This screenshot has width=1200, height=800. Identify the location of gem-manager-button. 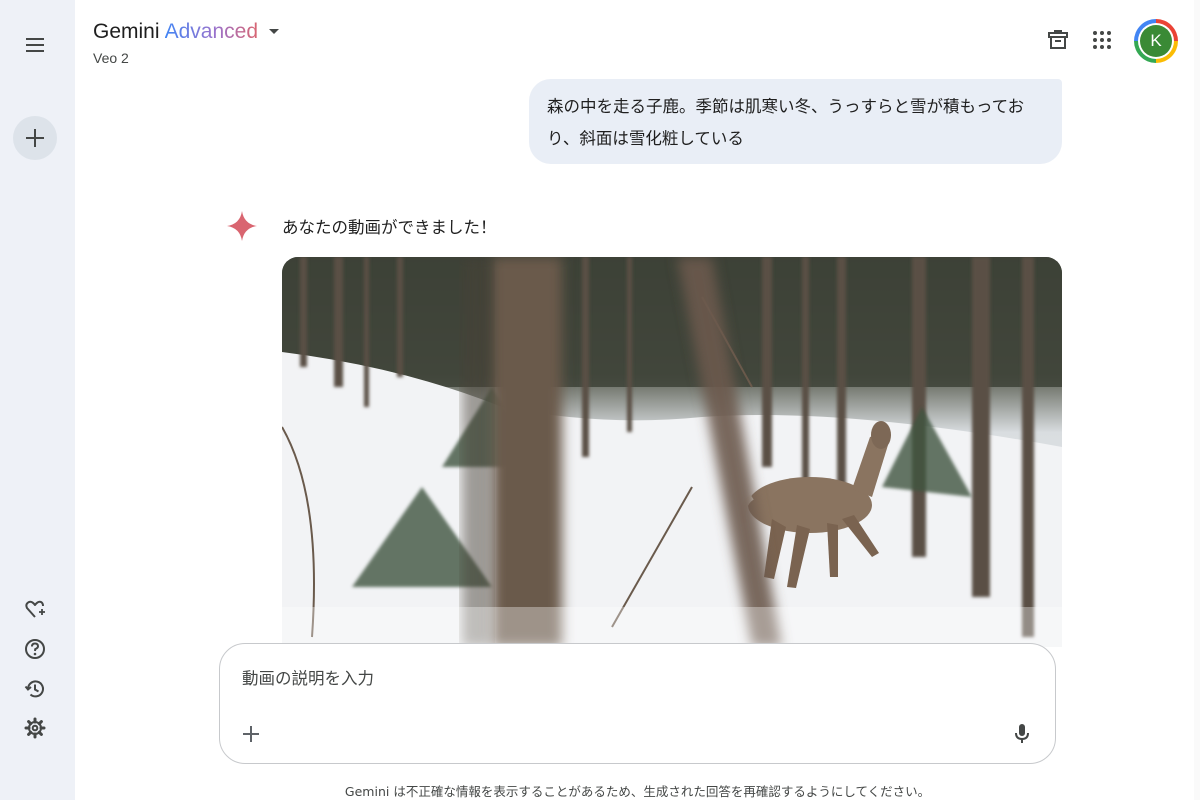
(35, 609).